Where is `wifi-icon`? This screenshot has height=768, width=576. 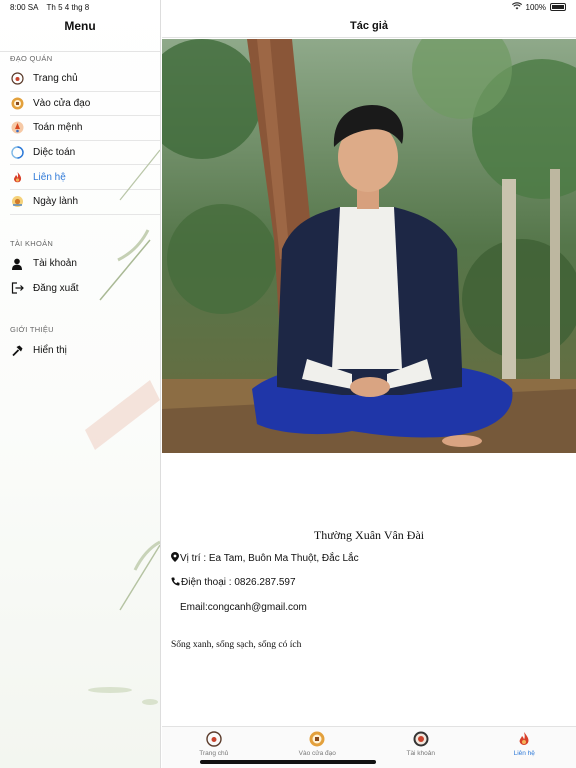
wifi-icon is located at coordinates (516, 7).